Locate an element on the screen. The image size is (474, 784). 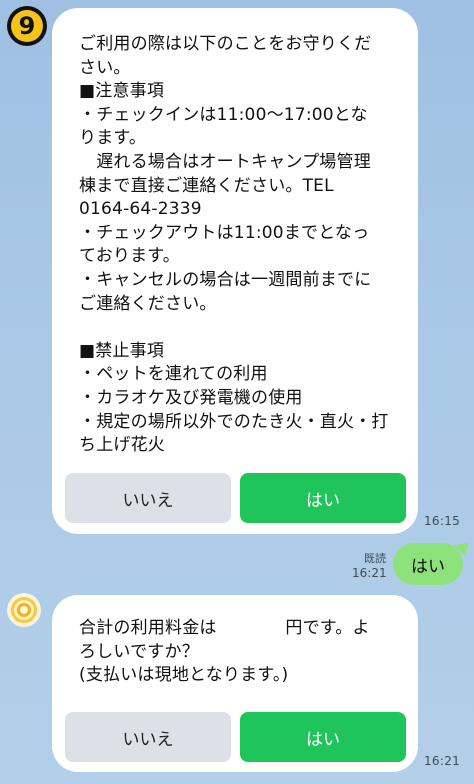
step-number-badge: 9 is located at coordinates (27, 26).